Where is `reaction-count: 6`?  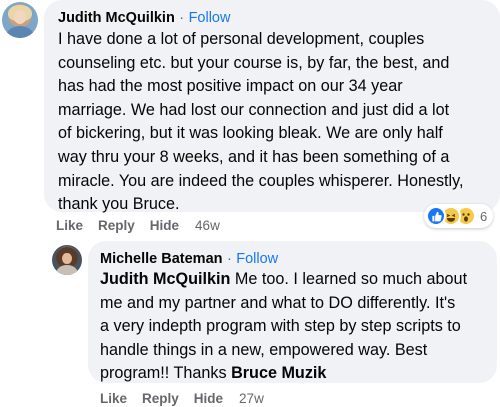
reaction-count: 6 is located at coordinates (484, 216).